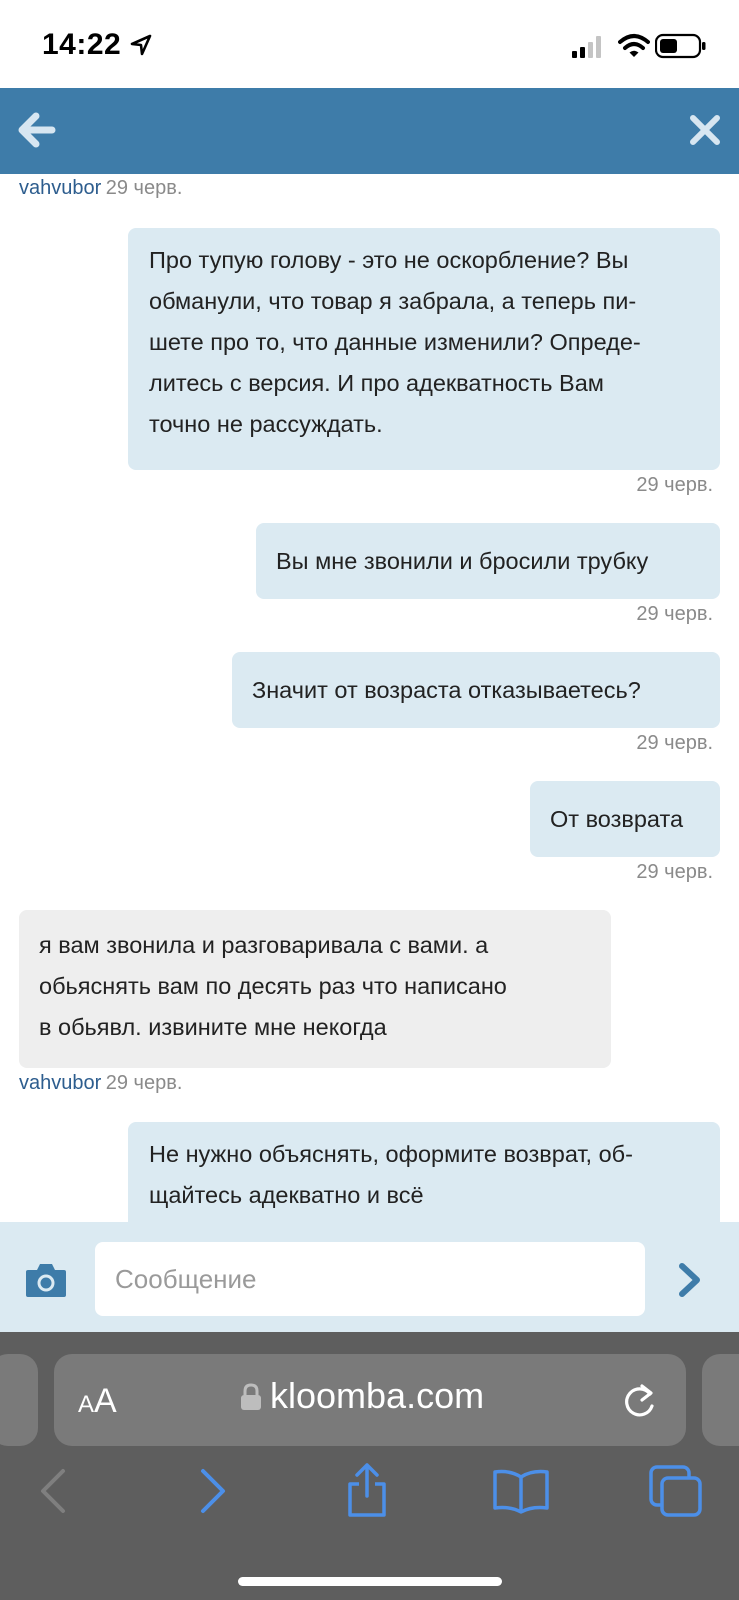  I want to click on back-icon, so click(53, 1491).